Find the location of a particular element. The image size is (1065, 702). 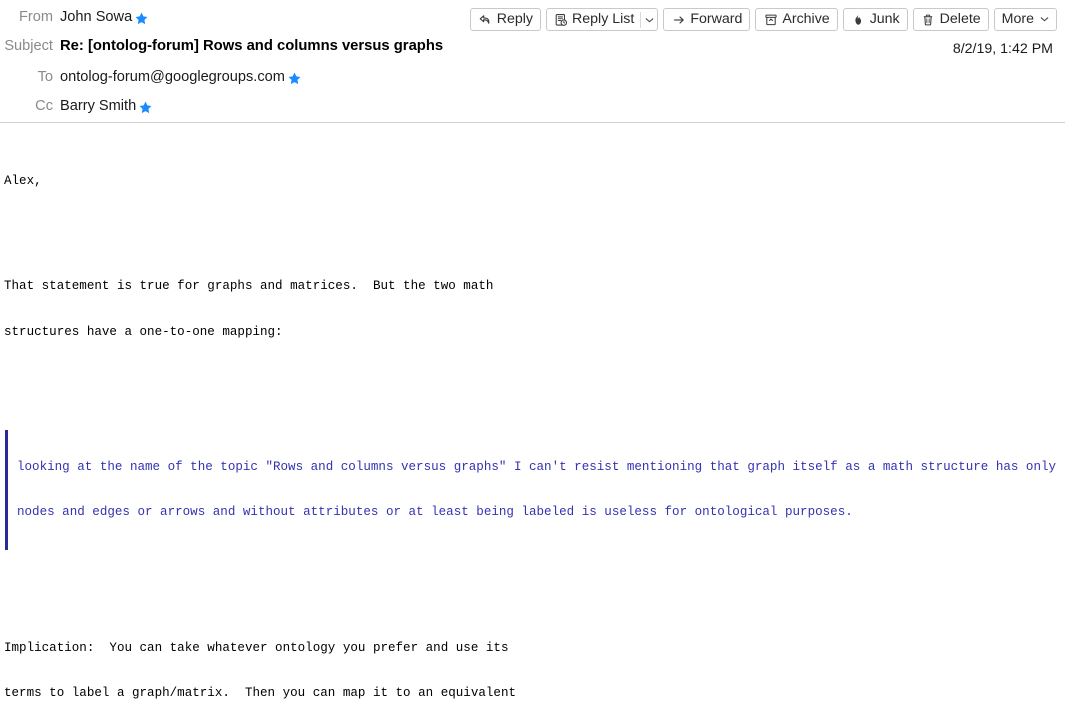

trash-icon is located at coordinates (928, 19).